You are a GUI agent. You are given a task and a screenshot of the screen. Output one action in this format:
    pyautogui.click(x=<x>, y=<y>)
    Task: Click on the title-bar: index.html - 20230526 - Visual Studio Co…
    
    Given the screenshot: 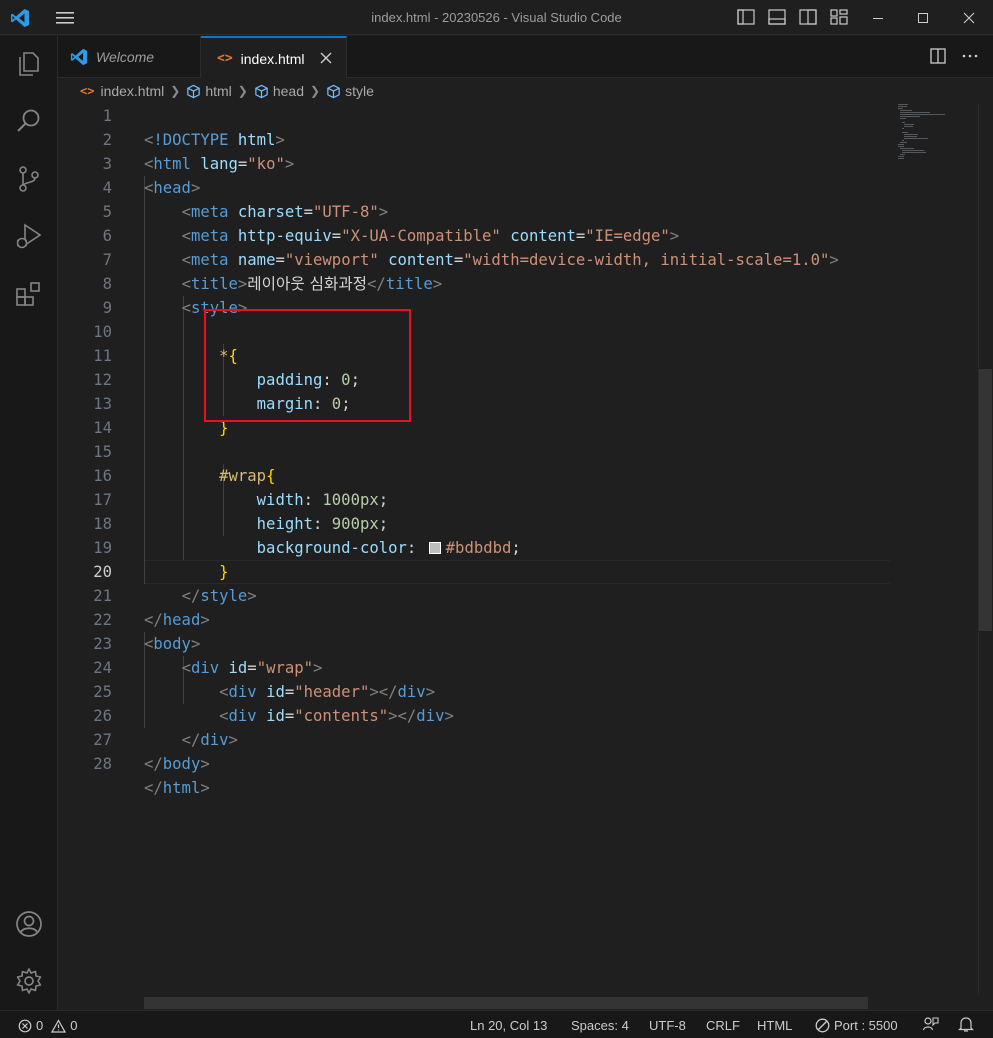 What is the action you would take?
    pyautogui.click(x=496, y=17)
    